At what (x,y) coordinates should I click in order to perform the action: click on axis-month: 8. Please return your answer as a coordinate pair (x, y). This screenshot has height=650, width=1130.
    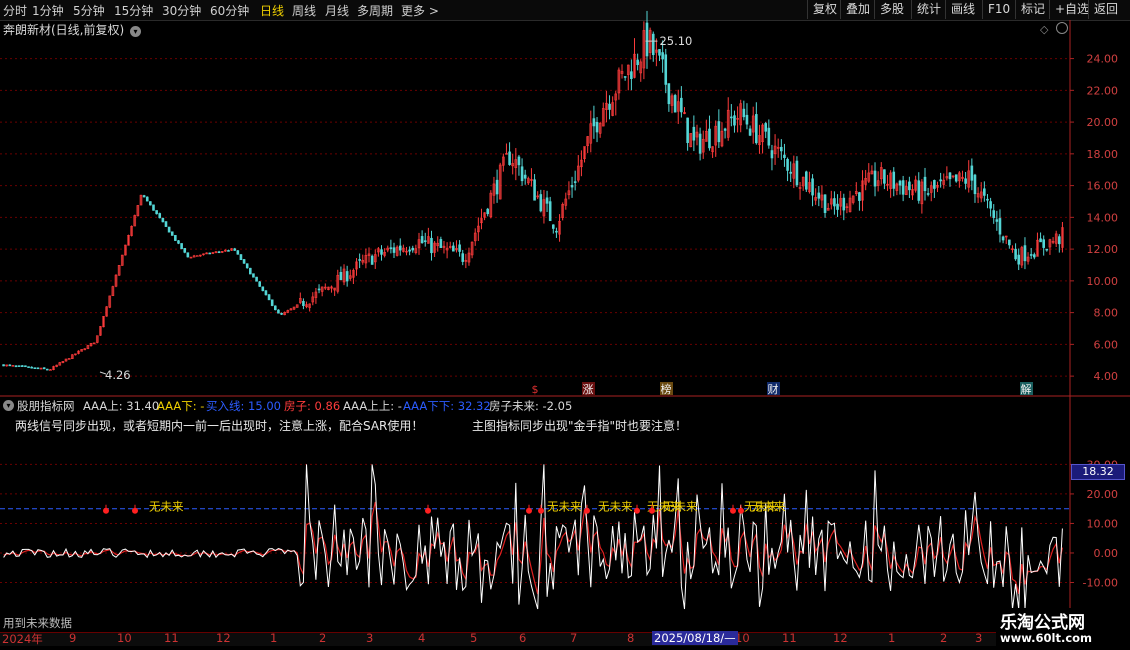
    Looking at the image, I should click on (631, 638).